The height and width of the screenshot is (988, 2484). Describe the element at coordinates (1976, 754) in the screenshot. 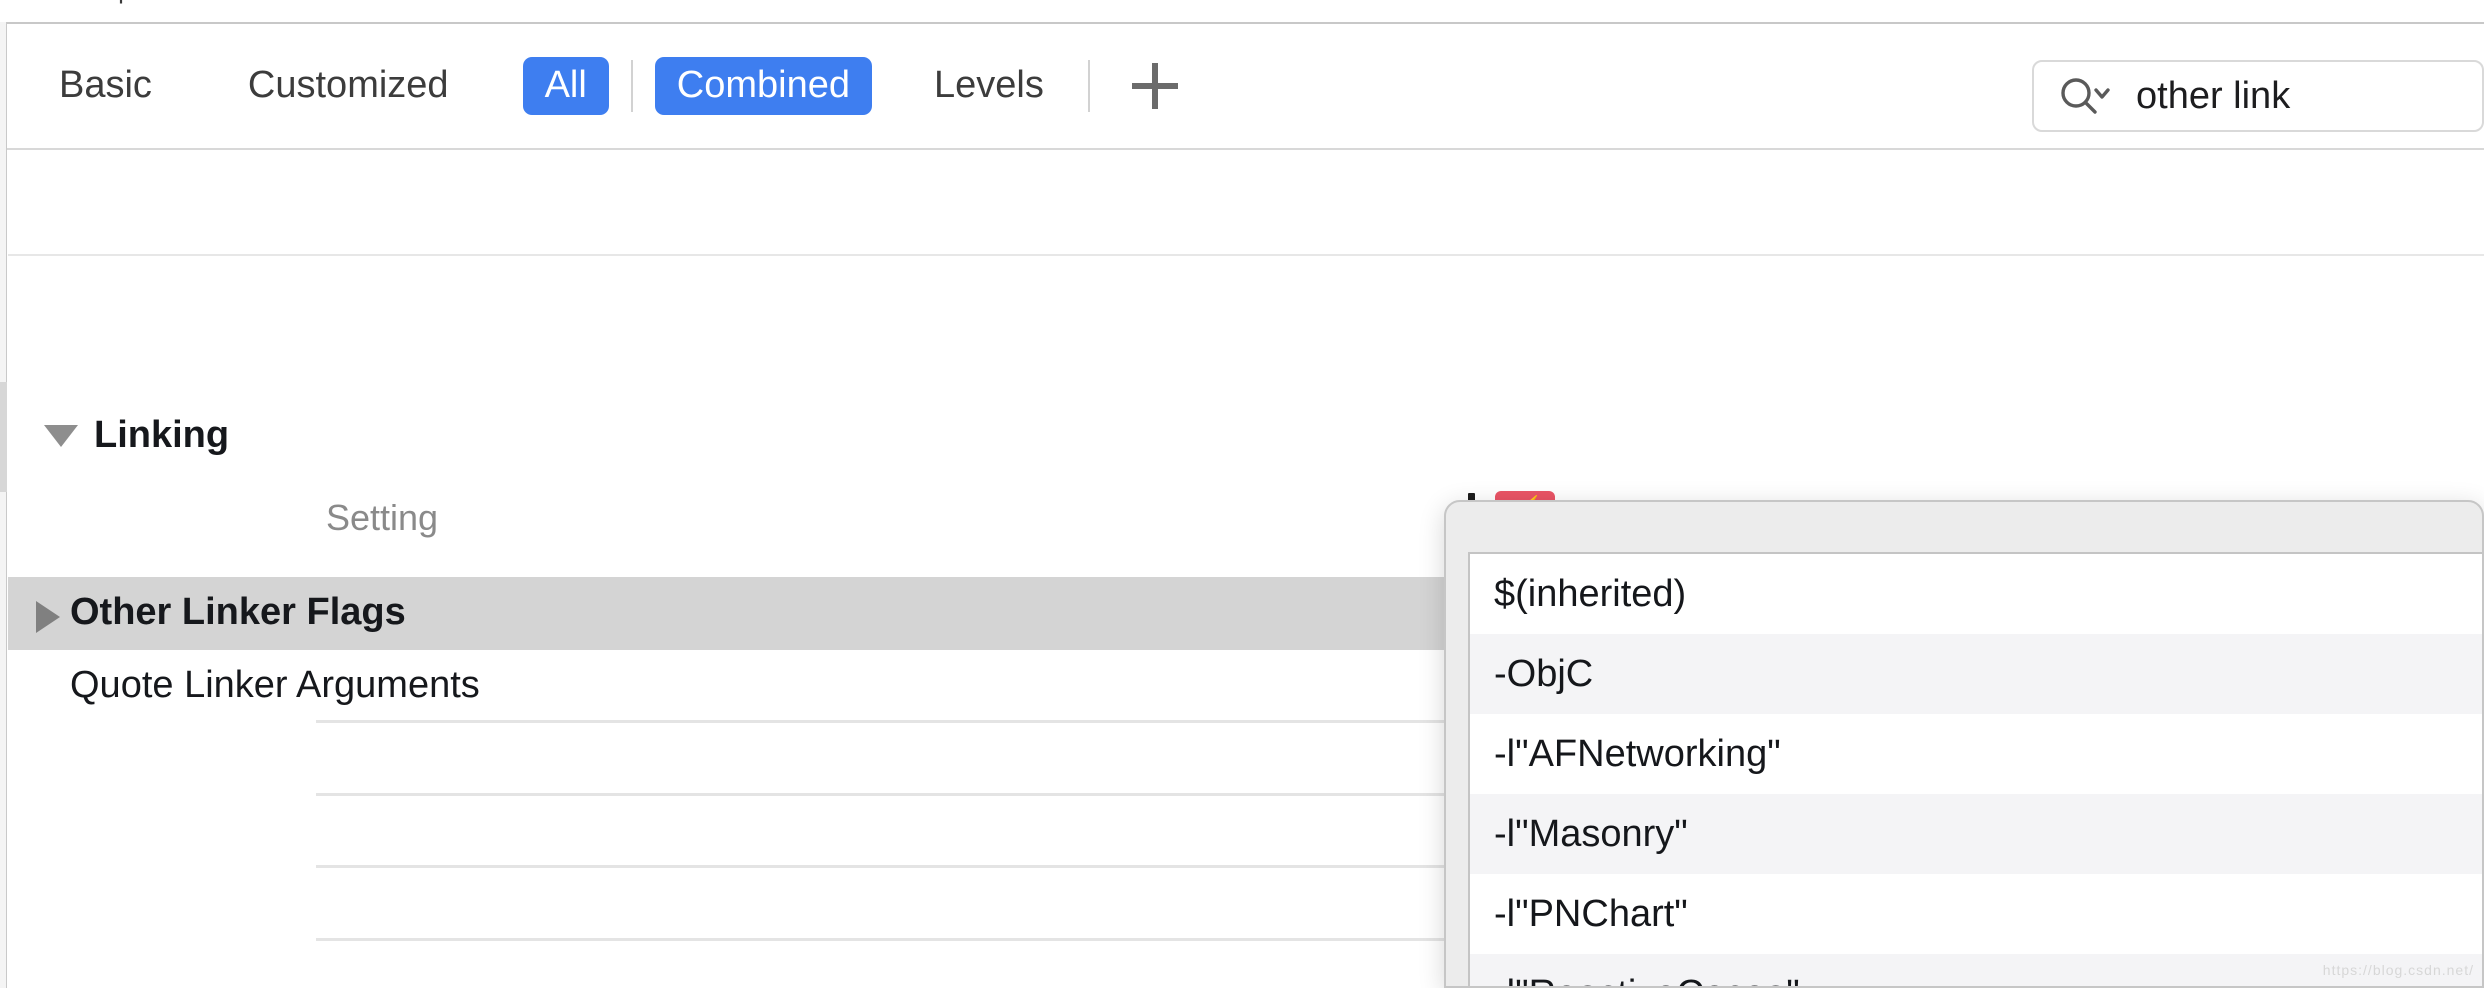

I see `list-item: -l"AFNetworking"` at that location.